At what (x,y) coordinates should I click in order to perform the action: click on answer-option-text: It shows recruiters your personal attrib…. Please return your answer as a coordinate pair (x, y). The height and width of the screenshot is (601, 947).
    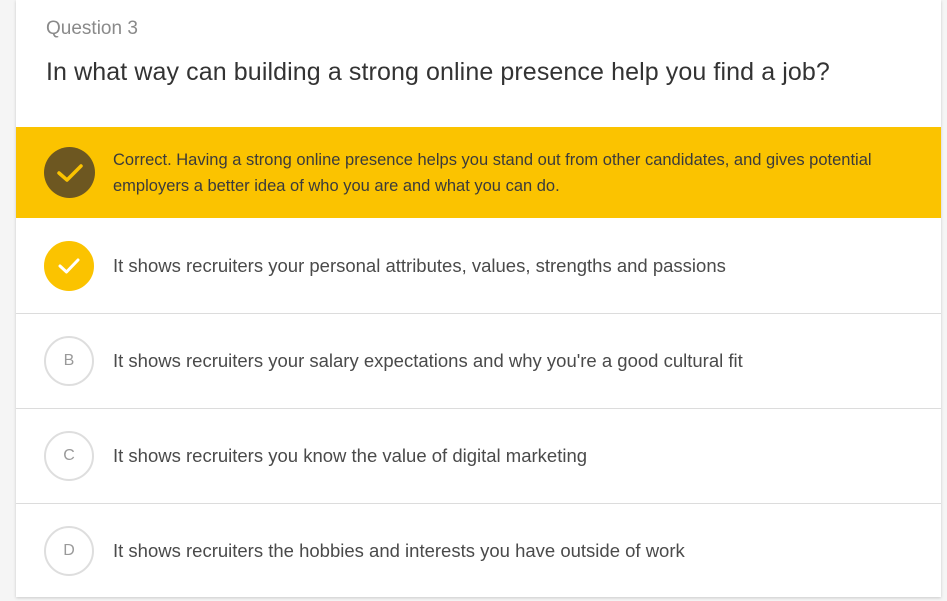
    Looking at the image, I should click on (419, 265).